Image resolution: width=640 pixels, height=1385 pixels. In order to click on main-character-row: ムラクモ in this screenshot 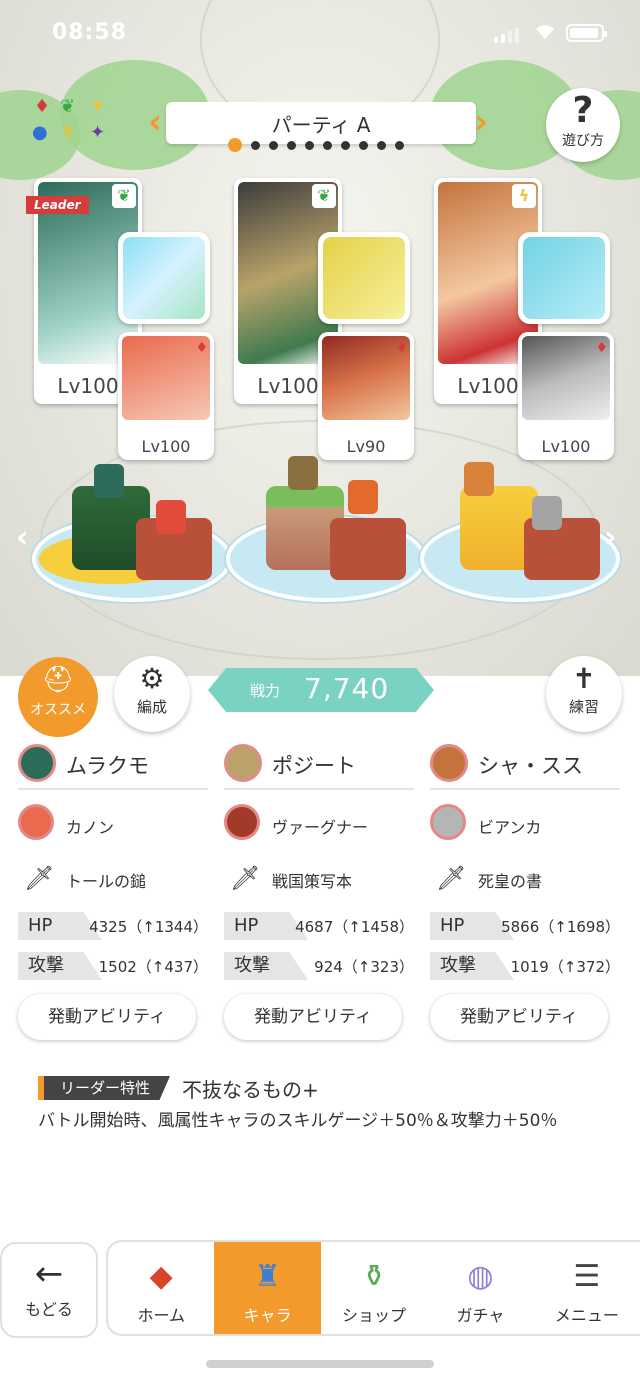, I will do `click(113, 764)`.